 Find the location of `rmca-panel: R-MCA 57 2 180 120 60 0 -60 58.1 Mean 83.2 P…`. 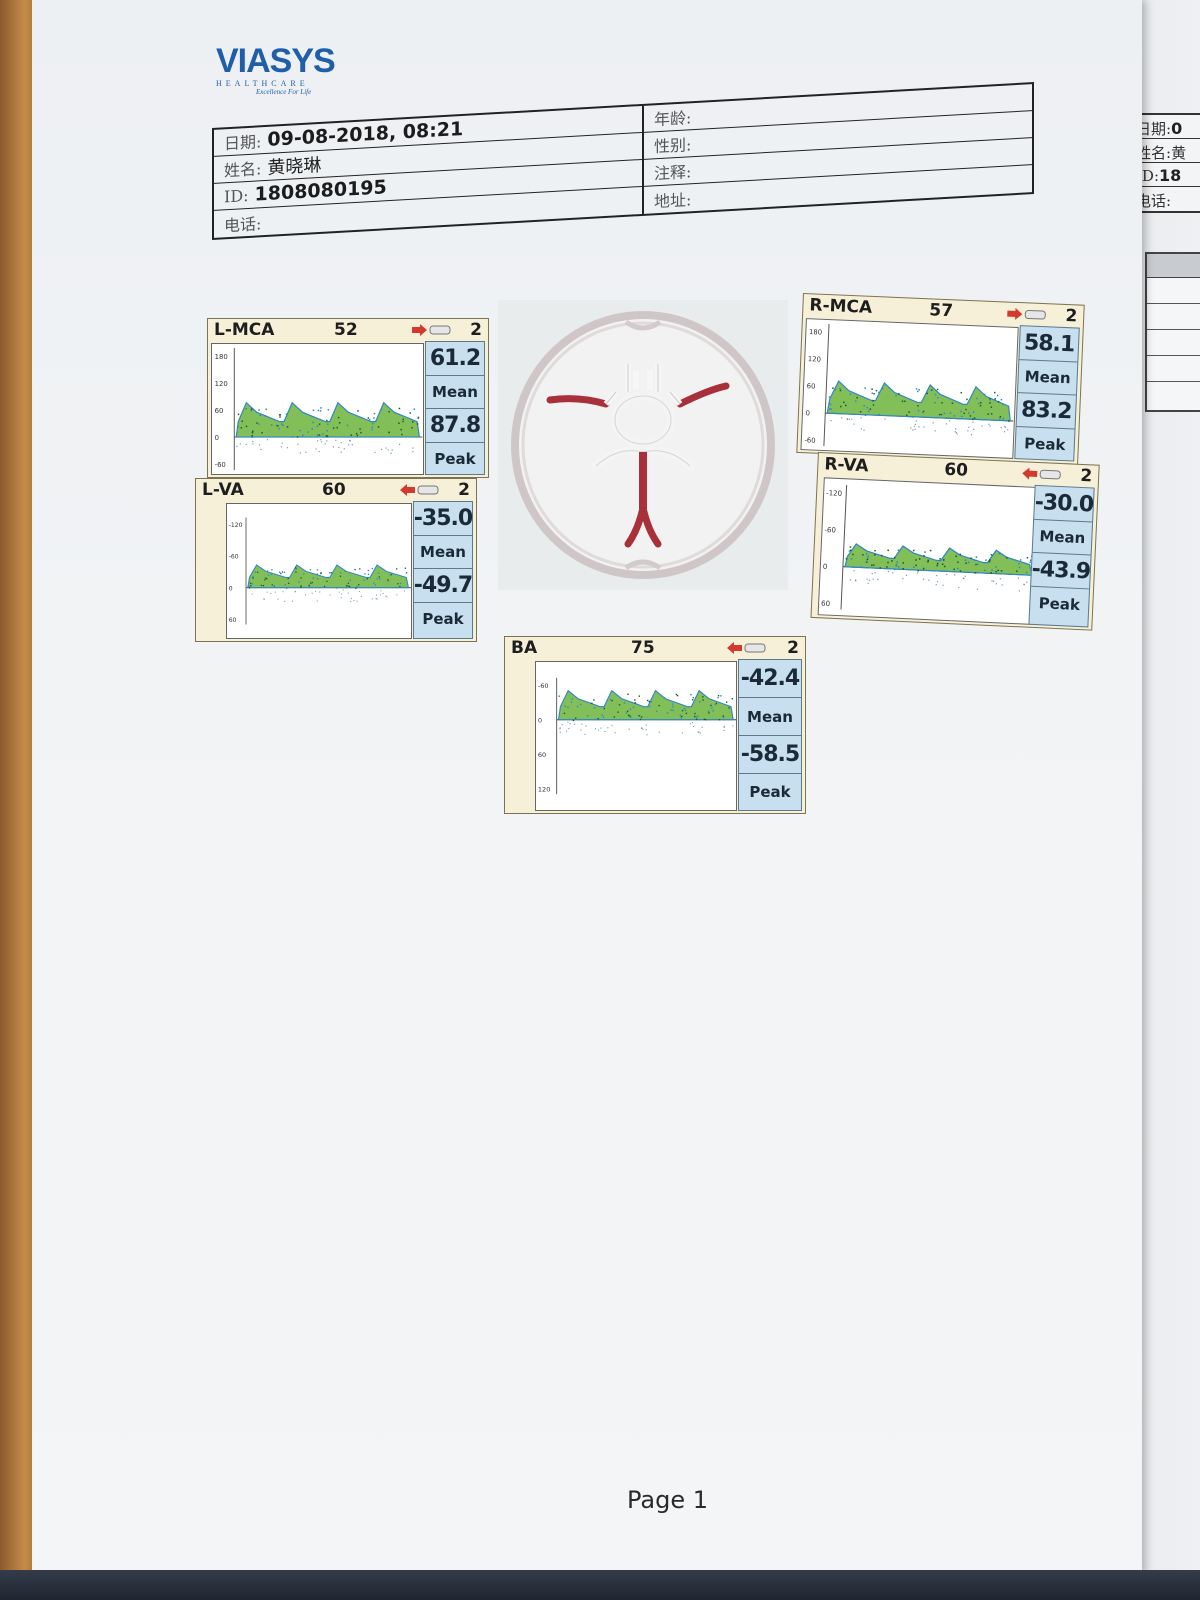

rmca-panel: R-MCA 57 2 180 120 60 0 -60 58.1 Mean 83.2 P… is located at coordinates (940, 379).